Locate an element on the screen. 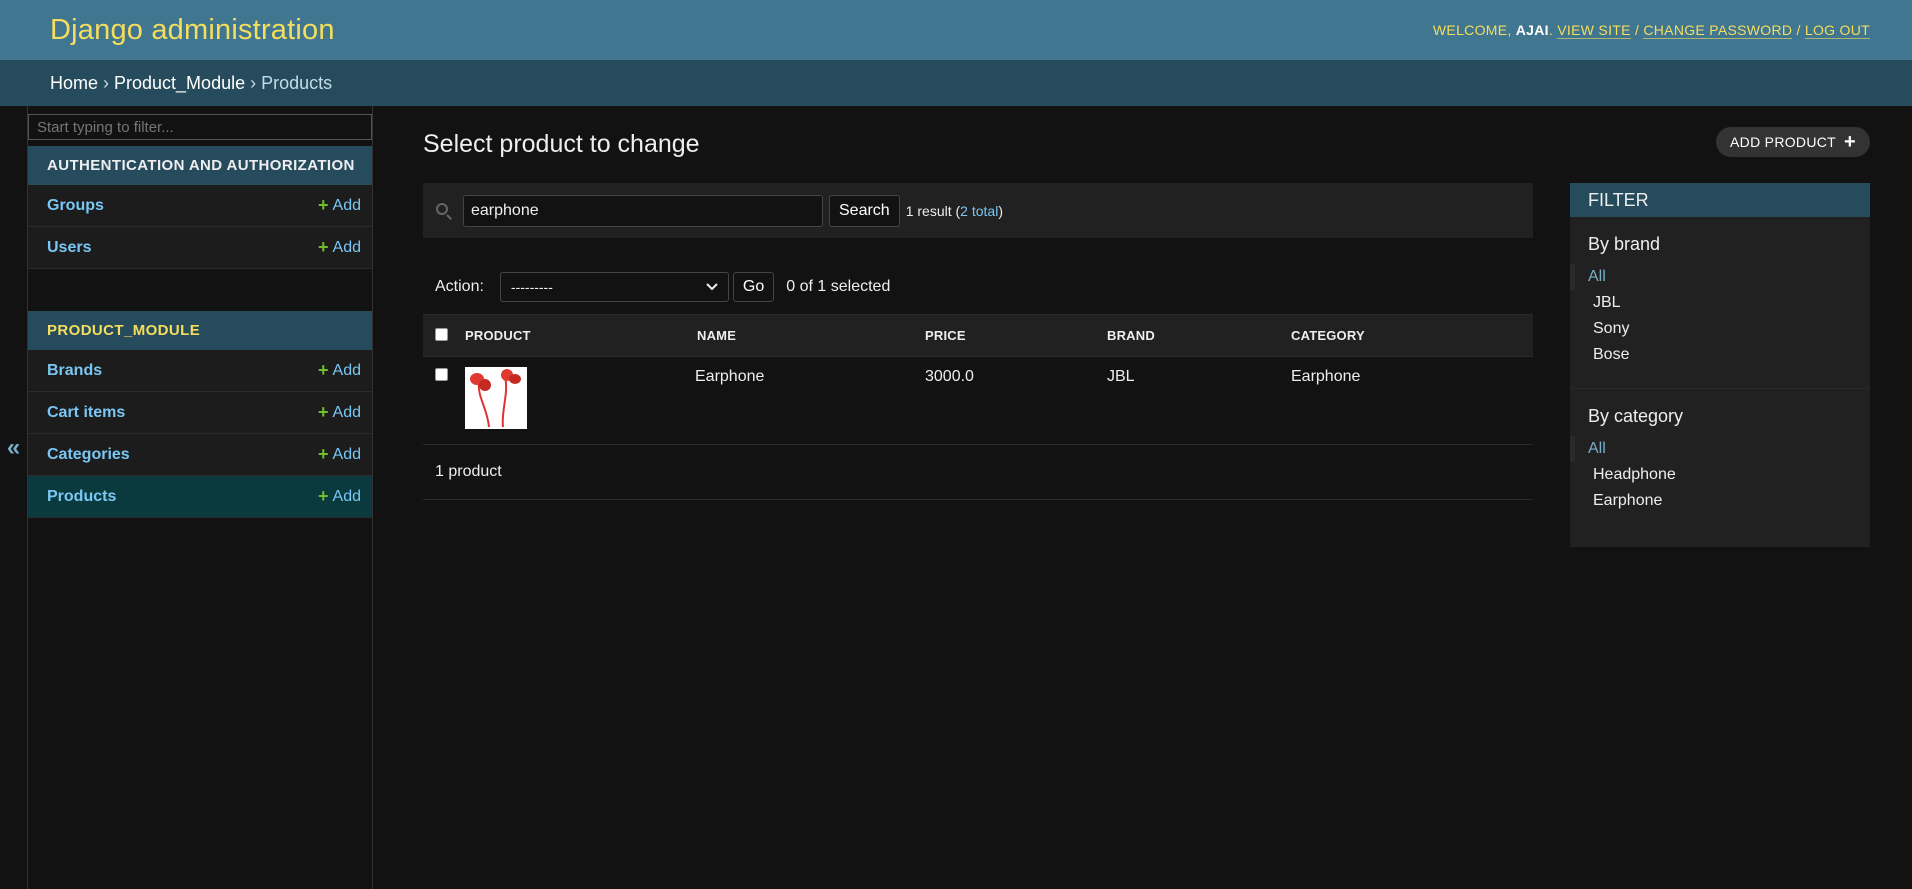 Image resolution: width=1912 pixels, height=889 pixels. column-header-category: Category is located at coordinates (1412, 335).